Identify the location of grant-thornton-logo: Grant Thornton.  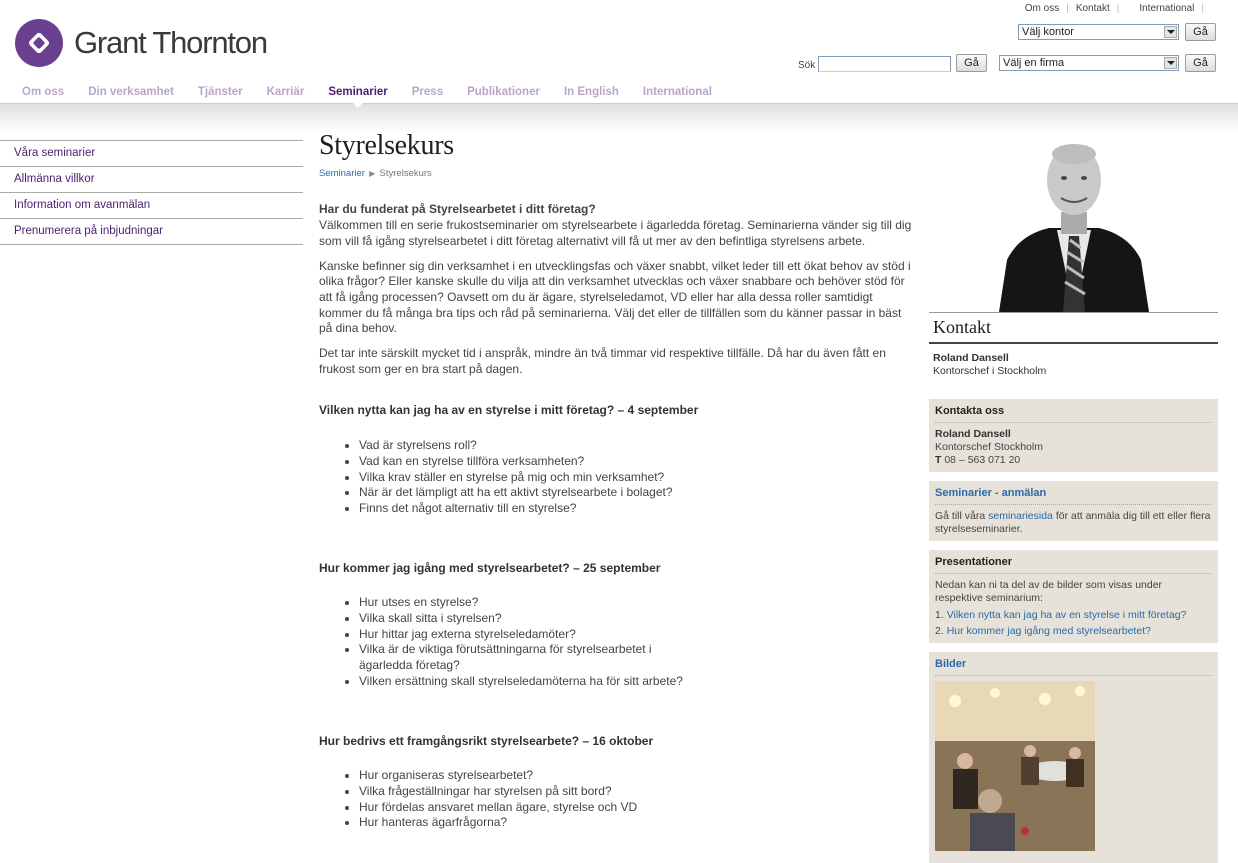
(141, 43).